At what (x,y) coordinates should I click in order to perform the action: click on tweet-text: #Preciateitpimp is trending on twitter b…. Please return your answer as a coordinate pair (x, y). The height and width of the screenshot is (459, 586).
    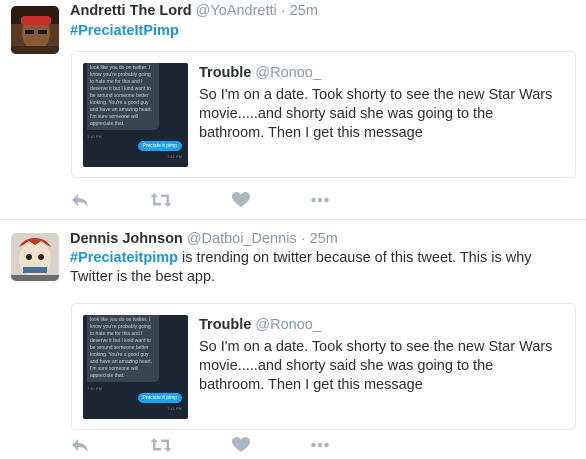
    Looking at the image, I should click on (322, 268).